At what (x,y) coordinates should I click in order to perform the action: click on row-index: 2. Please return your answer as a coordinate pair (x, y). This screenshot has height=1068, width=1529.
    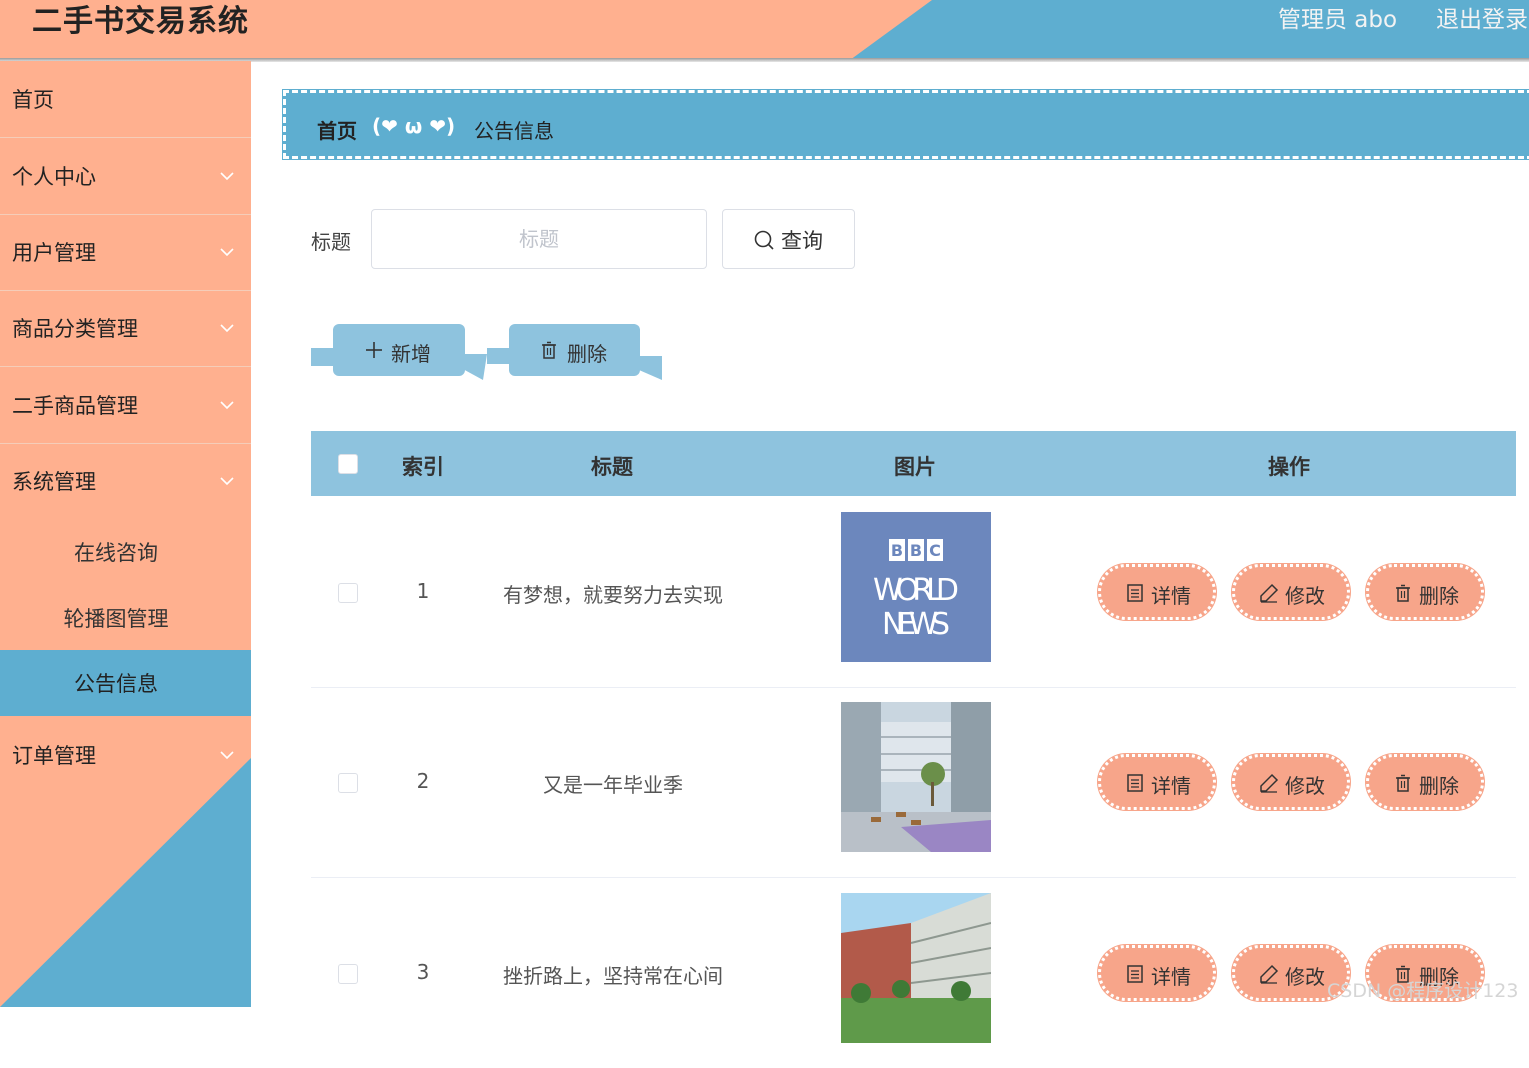
    Looking at the image, I should click on (423, 781).